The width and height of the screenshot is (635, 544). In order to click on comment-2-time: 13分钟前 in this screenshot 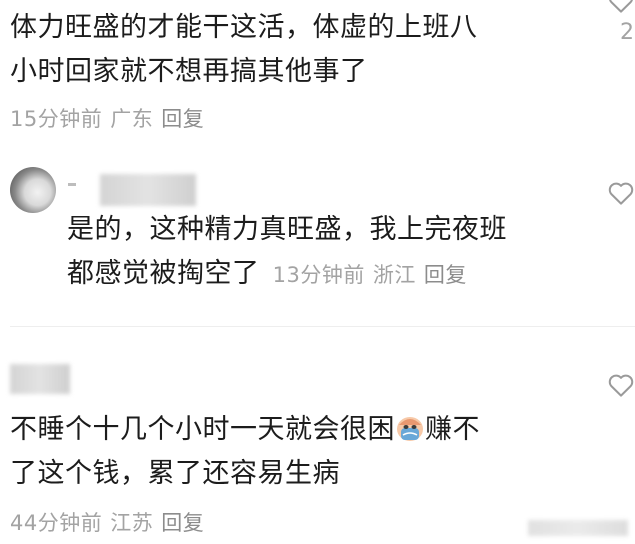, I will do `click(318, 275)`.